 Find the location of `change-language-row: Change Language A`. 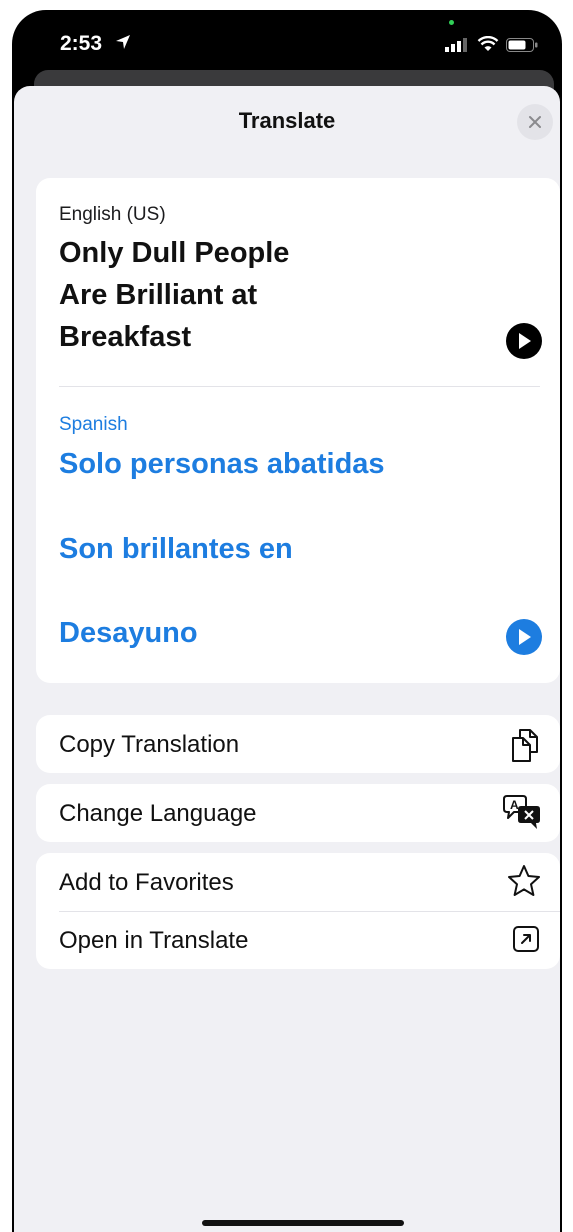

change-language-row: Change Language A is located at coordinates (298, 813).